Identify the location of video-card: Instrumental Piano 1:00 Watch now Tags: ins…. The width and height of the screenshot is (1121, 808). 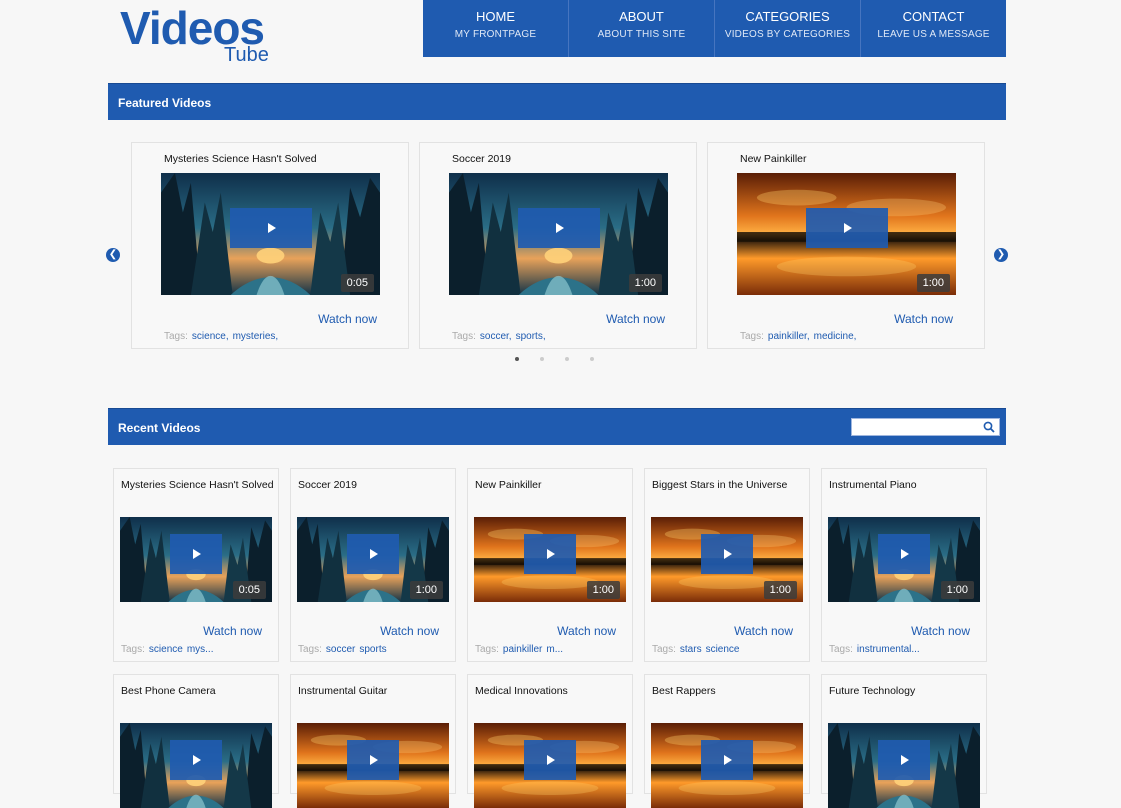
(904, 565).